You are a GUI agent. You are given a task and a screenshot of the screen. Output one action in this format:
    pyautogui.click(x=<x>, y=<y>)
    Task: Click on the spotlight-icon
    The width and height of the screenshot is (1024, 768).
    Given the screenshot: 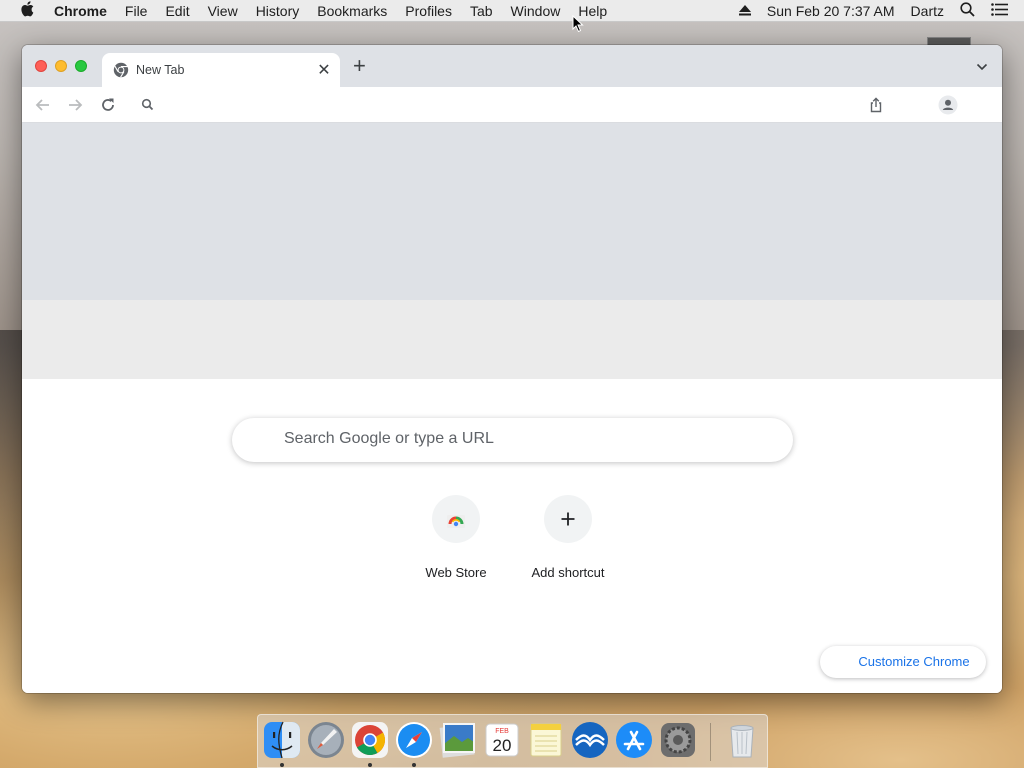 What is the action you would take?
    pyautogui.click(x=967, y=11)
    